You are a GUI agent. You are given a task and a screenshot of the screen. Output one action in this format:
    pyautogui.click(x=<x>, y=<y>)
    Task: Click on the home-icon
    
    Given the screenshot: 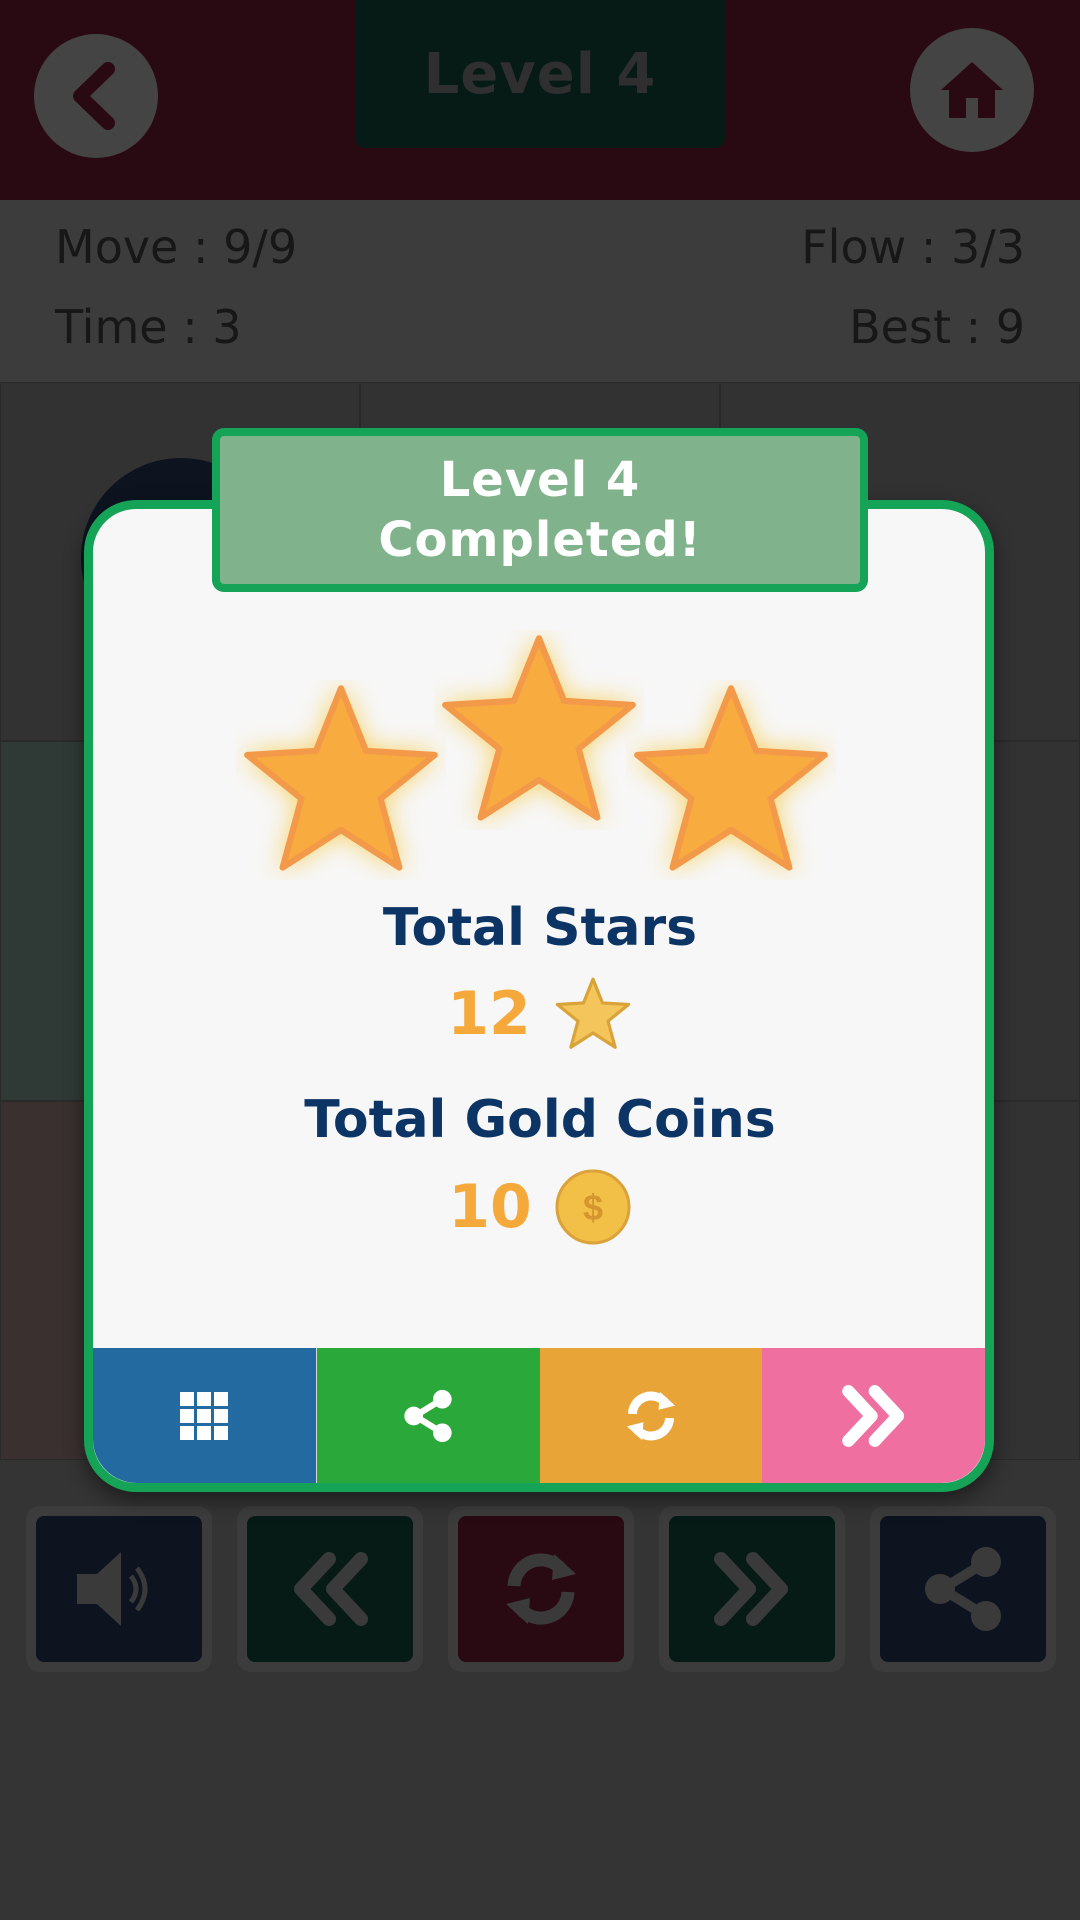 What is the action you would take?
    pyautogui.click(x=972, y=90)
    